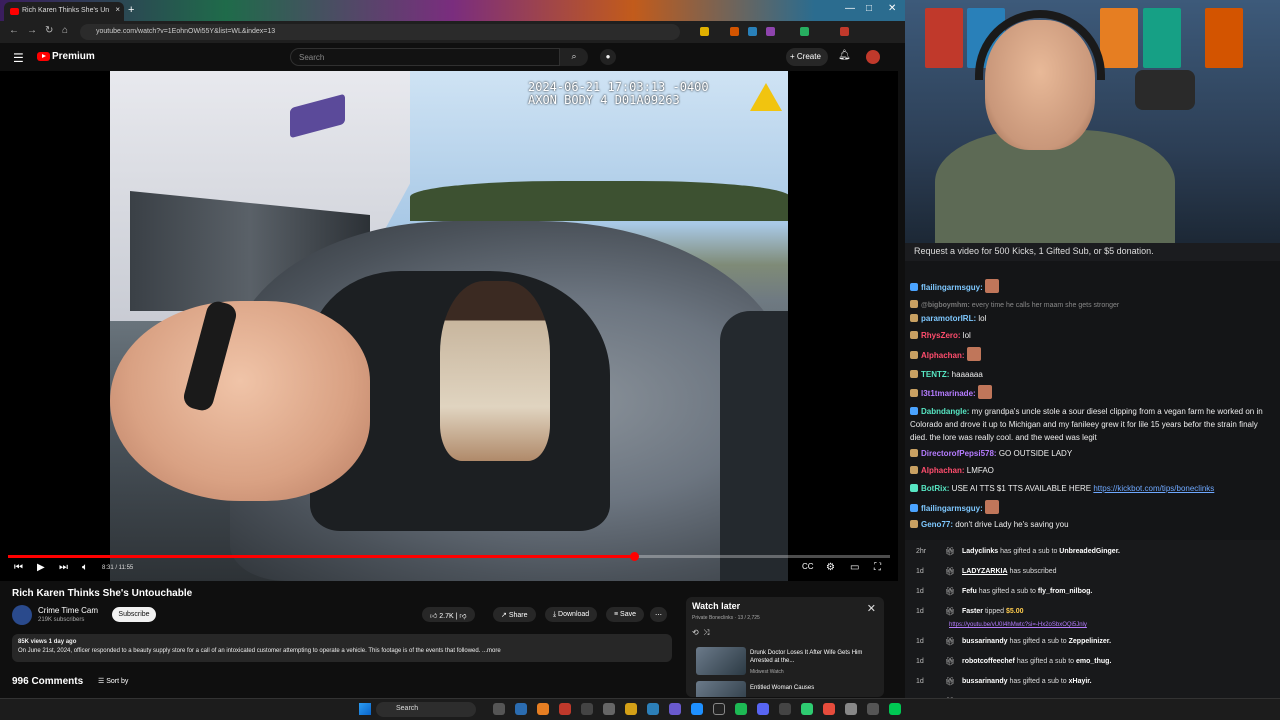 Image resolution: width=1280 pixels, height=720 pixels. I want to click on discord-icon, so click(763, 709).